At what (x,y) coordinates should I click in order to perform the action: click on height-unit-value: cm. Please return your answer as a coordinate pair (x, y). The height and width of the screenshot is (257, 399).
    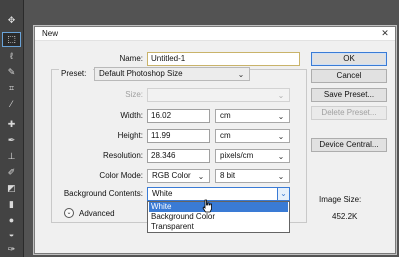
    Looking at the image, I should click on (225, 135).